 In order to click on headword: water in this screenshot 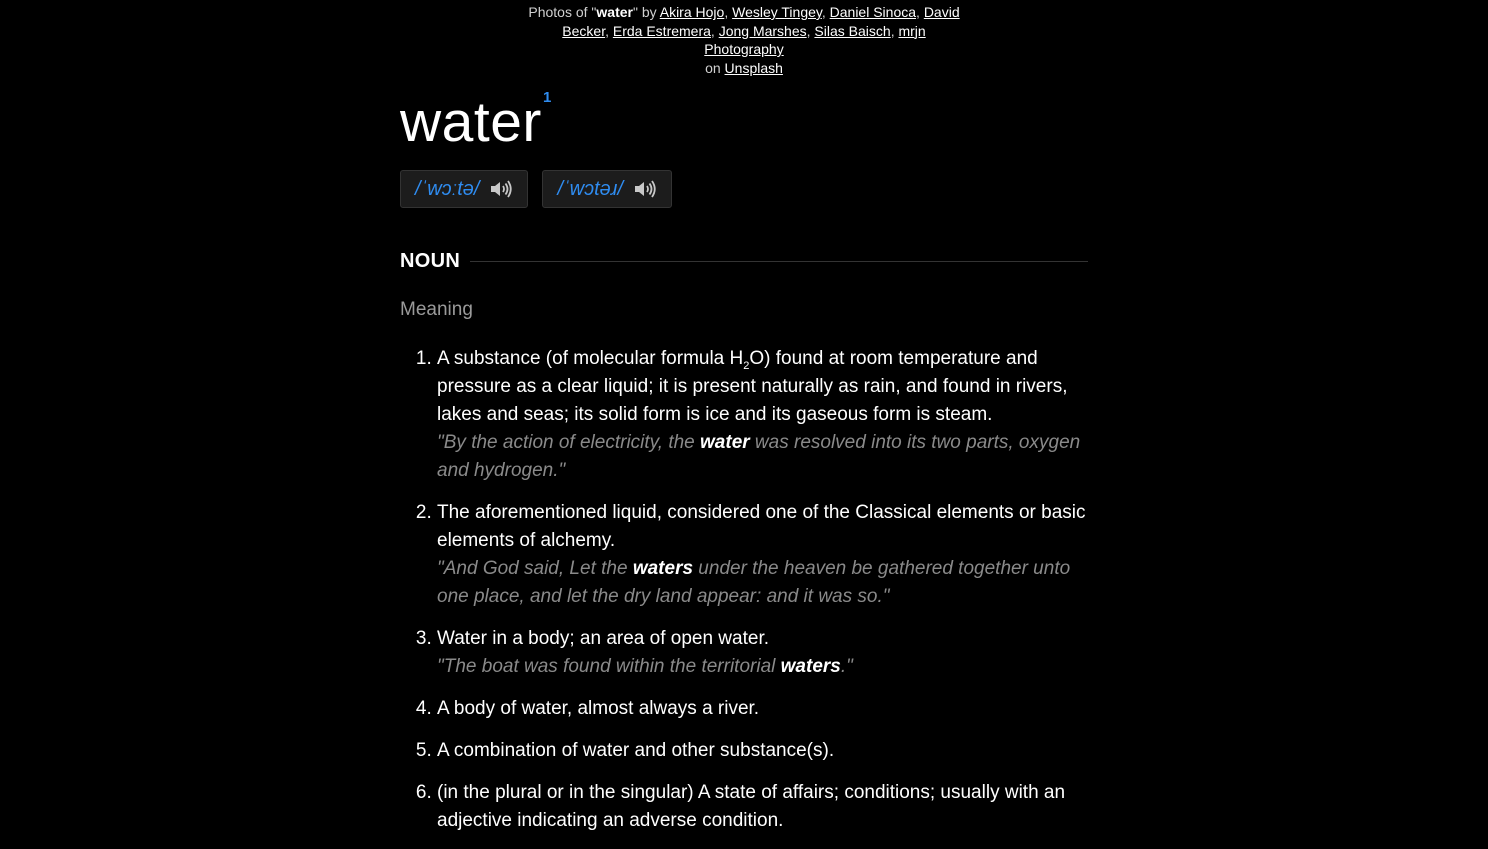, I will do `click(471, 122)`.